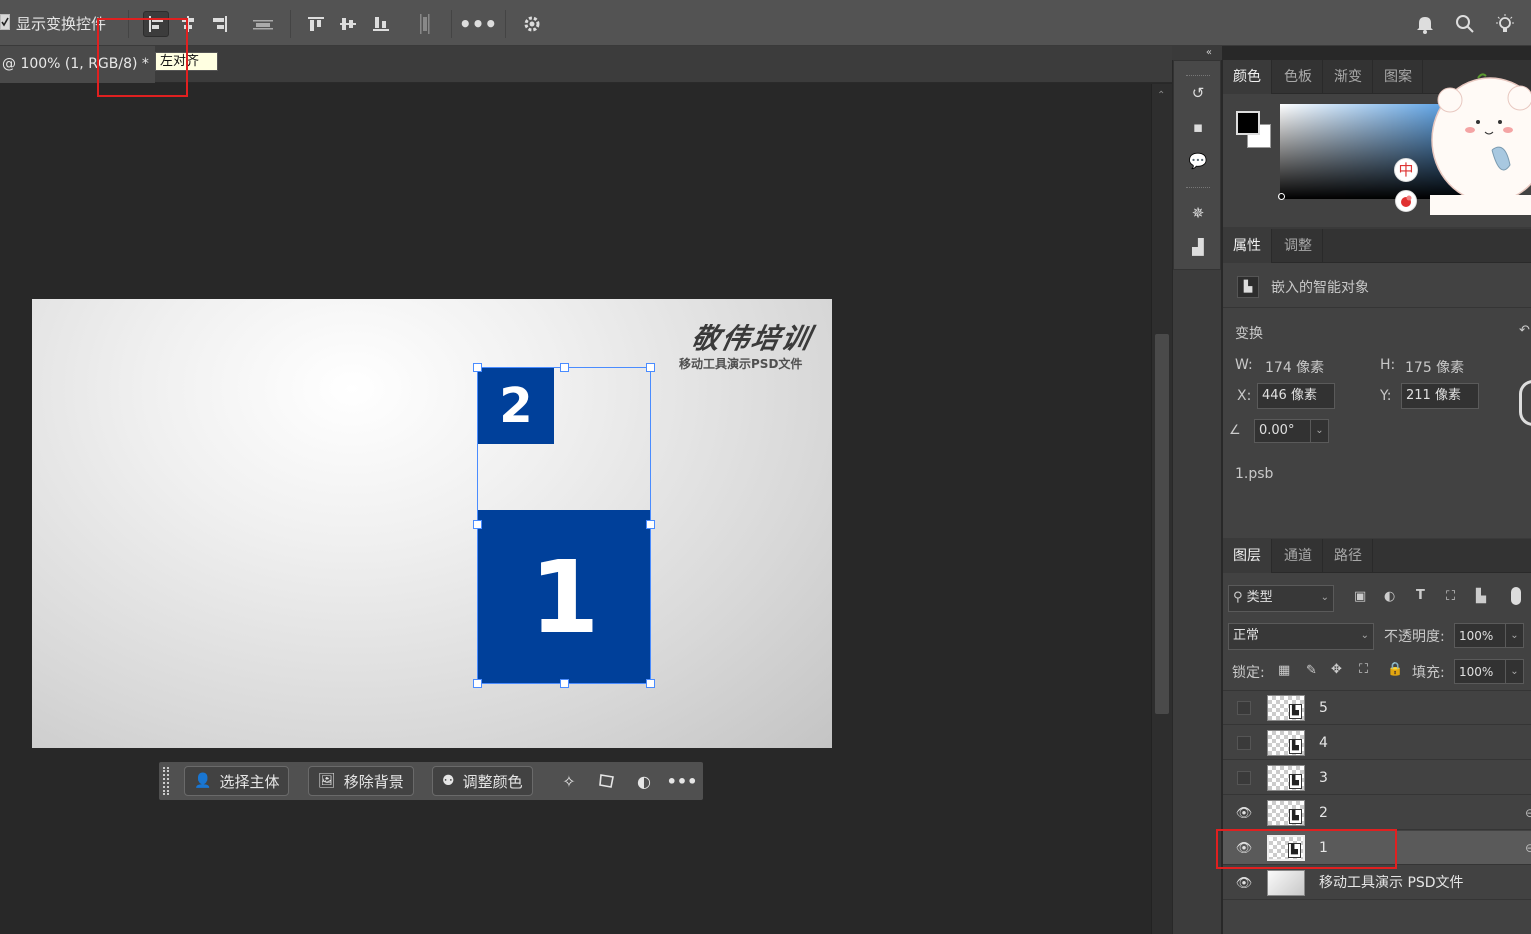 The width and height of the screenshot is (1531, 934). I want to click on tab-adjustments: 调整, so click(1298, 246).